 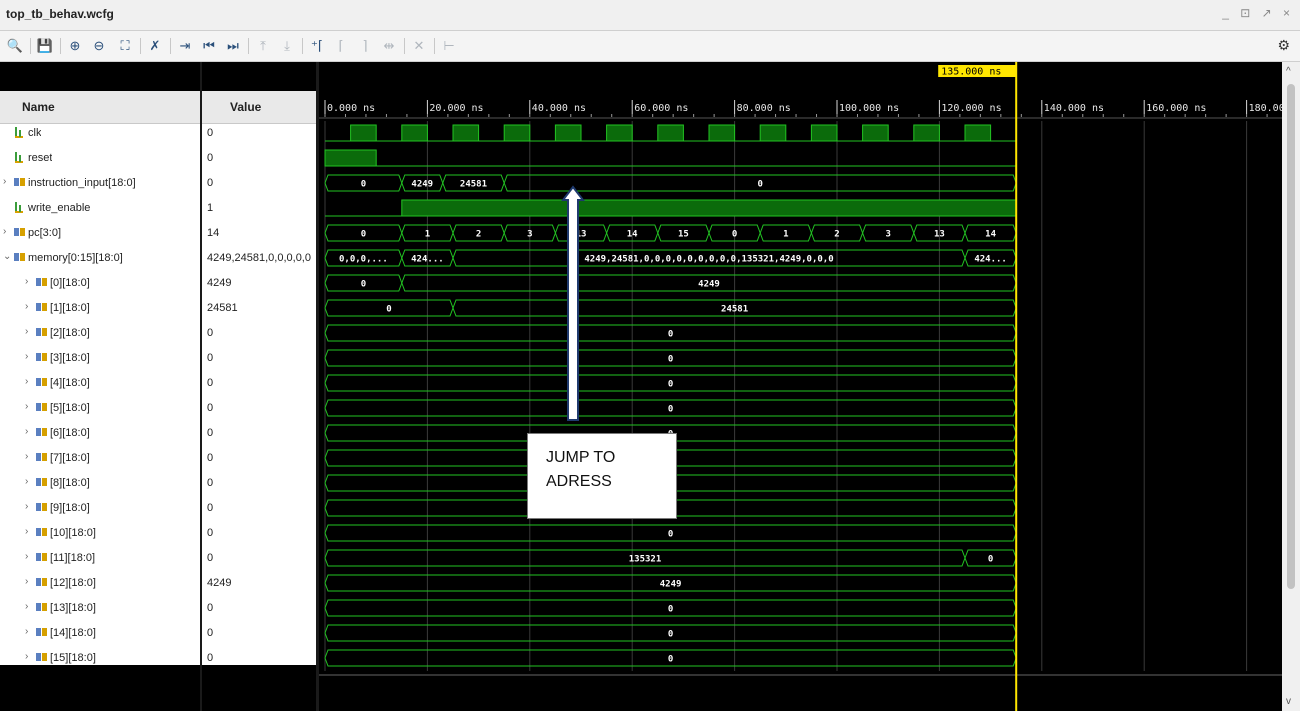 What do you see at coordinates (75, 46) in the screenshot?
I see `zoom-in-icon: ⊕` at bounding box center [75, 46].